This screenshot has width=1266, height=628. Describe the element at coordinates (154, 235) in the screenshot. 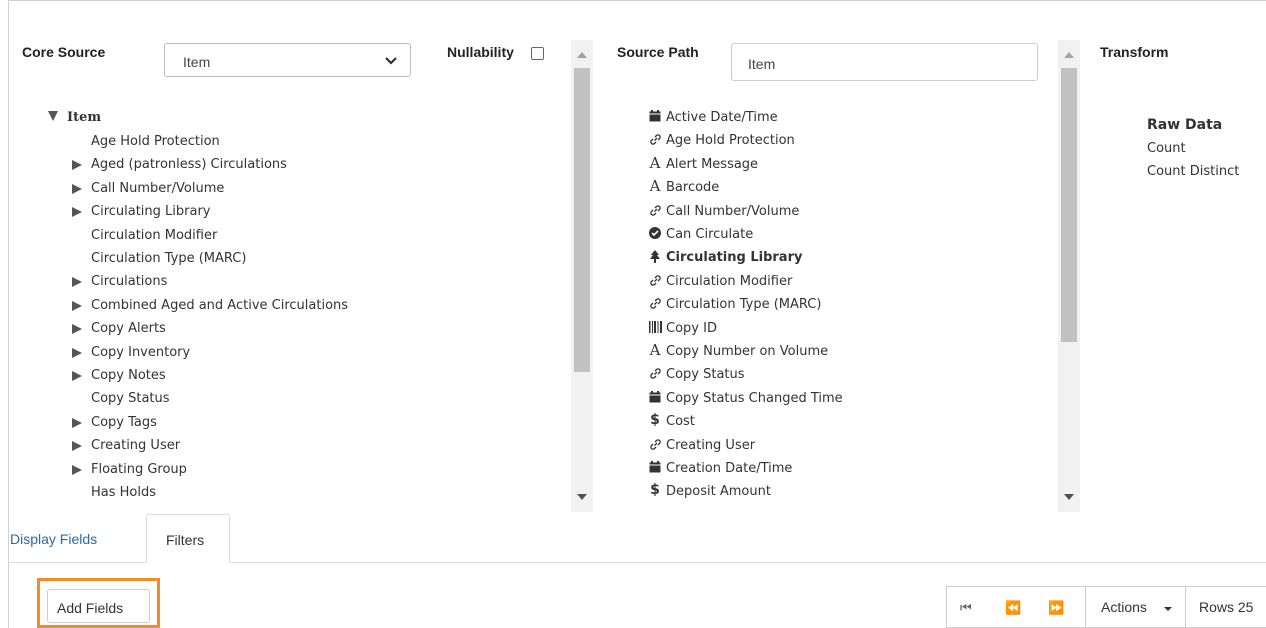

I see `tree-item-label: Circulation Modifier` at that location.